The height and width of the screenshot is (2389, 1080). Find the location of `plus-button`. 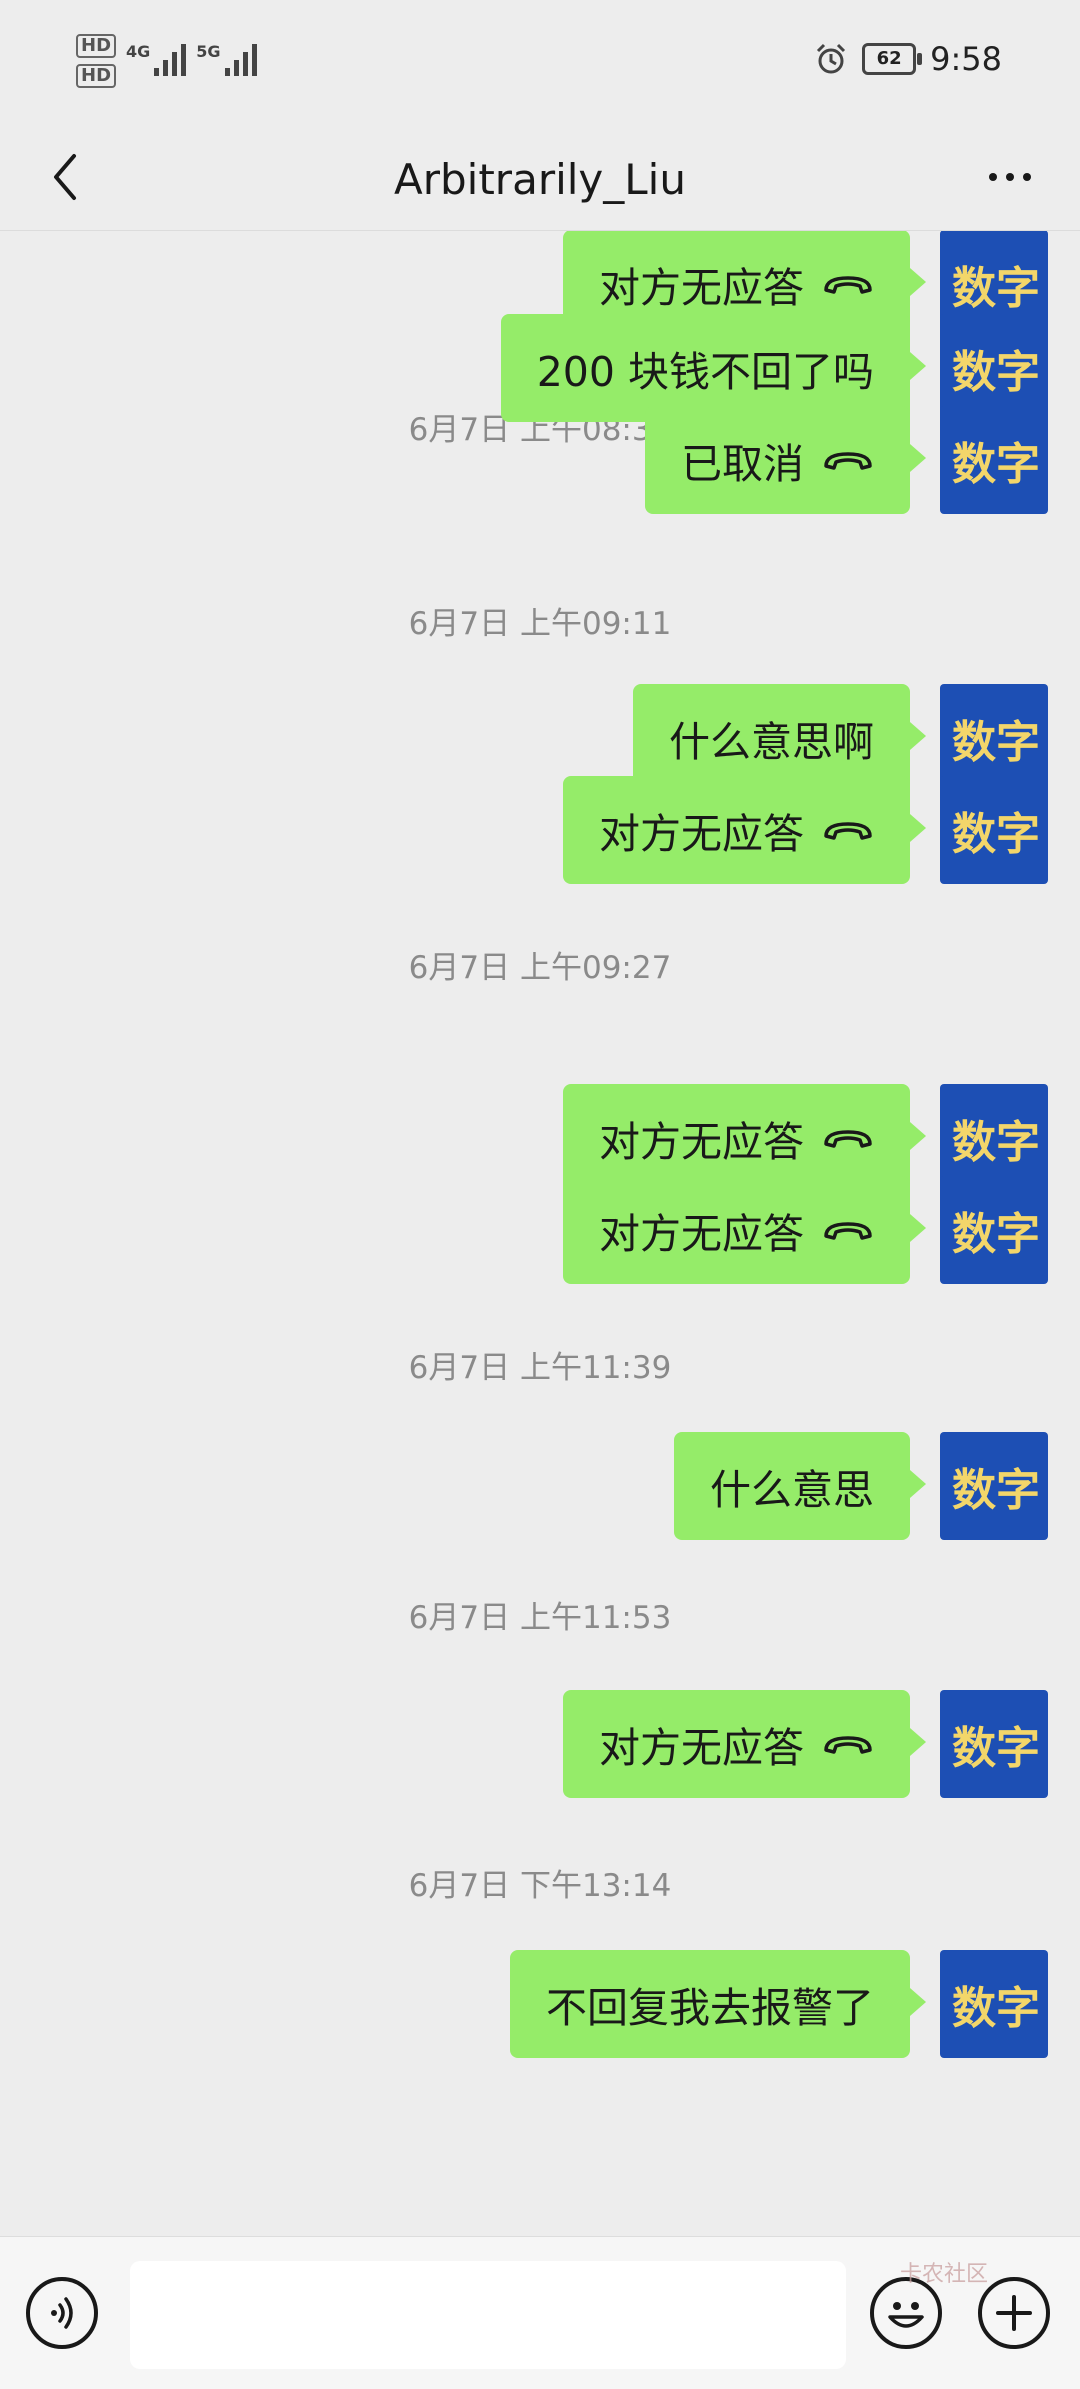

plus-button is located at coordinates (1014, 2313).